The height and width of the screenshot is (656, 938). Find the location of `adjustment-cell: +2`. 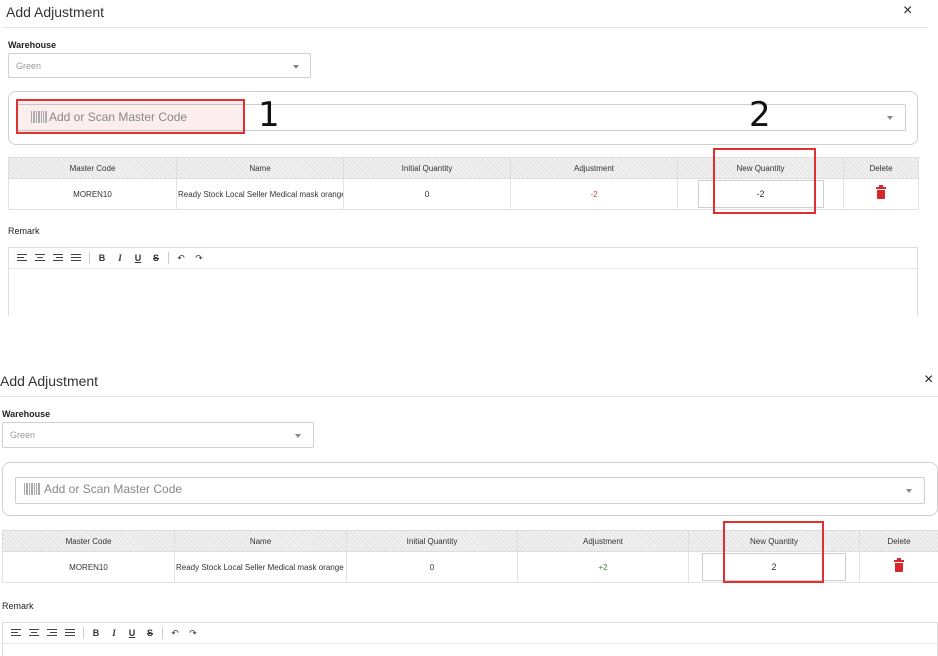

adjustment-cell: +2 is located at coordinates (603, 567).